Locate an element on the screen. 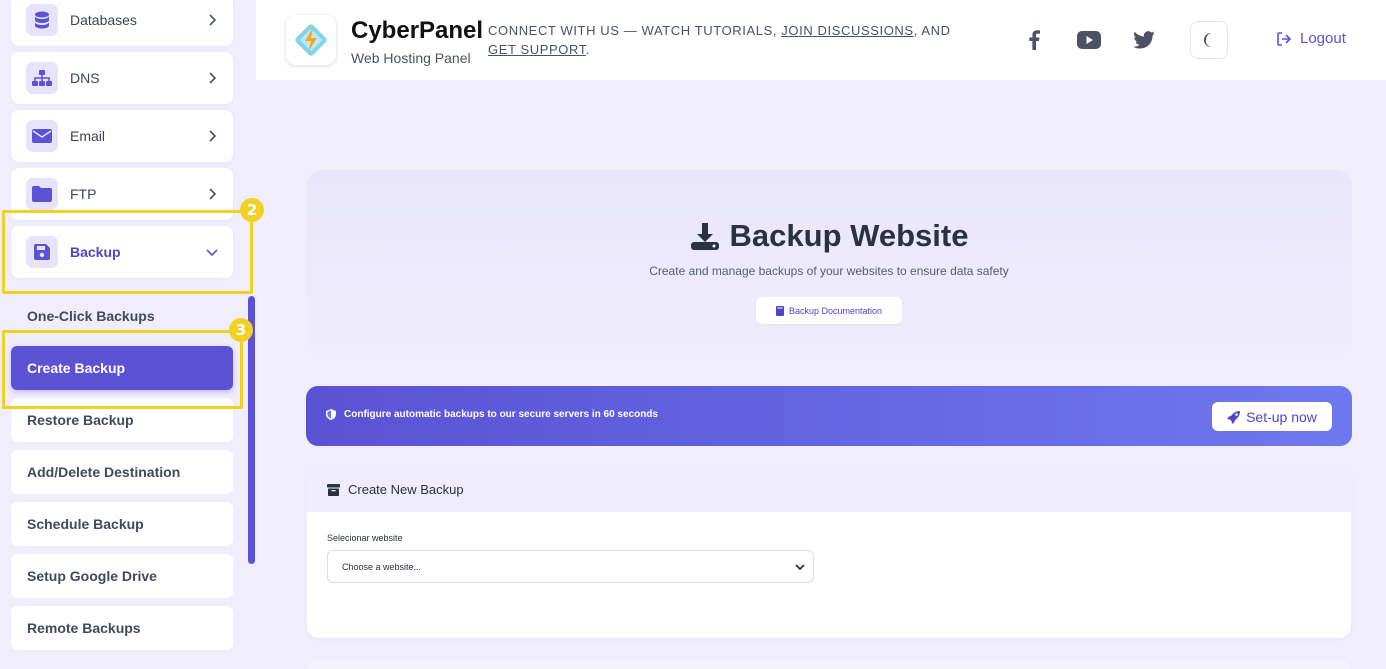 Image resolution: width=1386 pixels, height=669 pixels. panel-title: Create New Backup is located at coordinates (406, 489).